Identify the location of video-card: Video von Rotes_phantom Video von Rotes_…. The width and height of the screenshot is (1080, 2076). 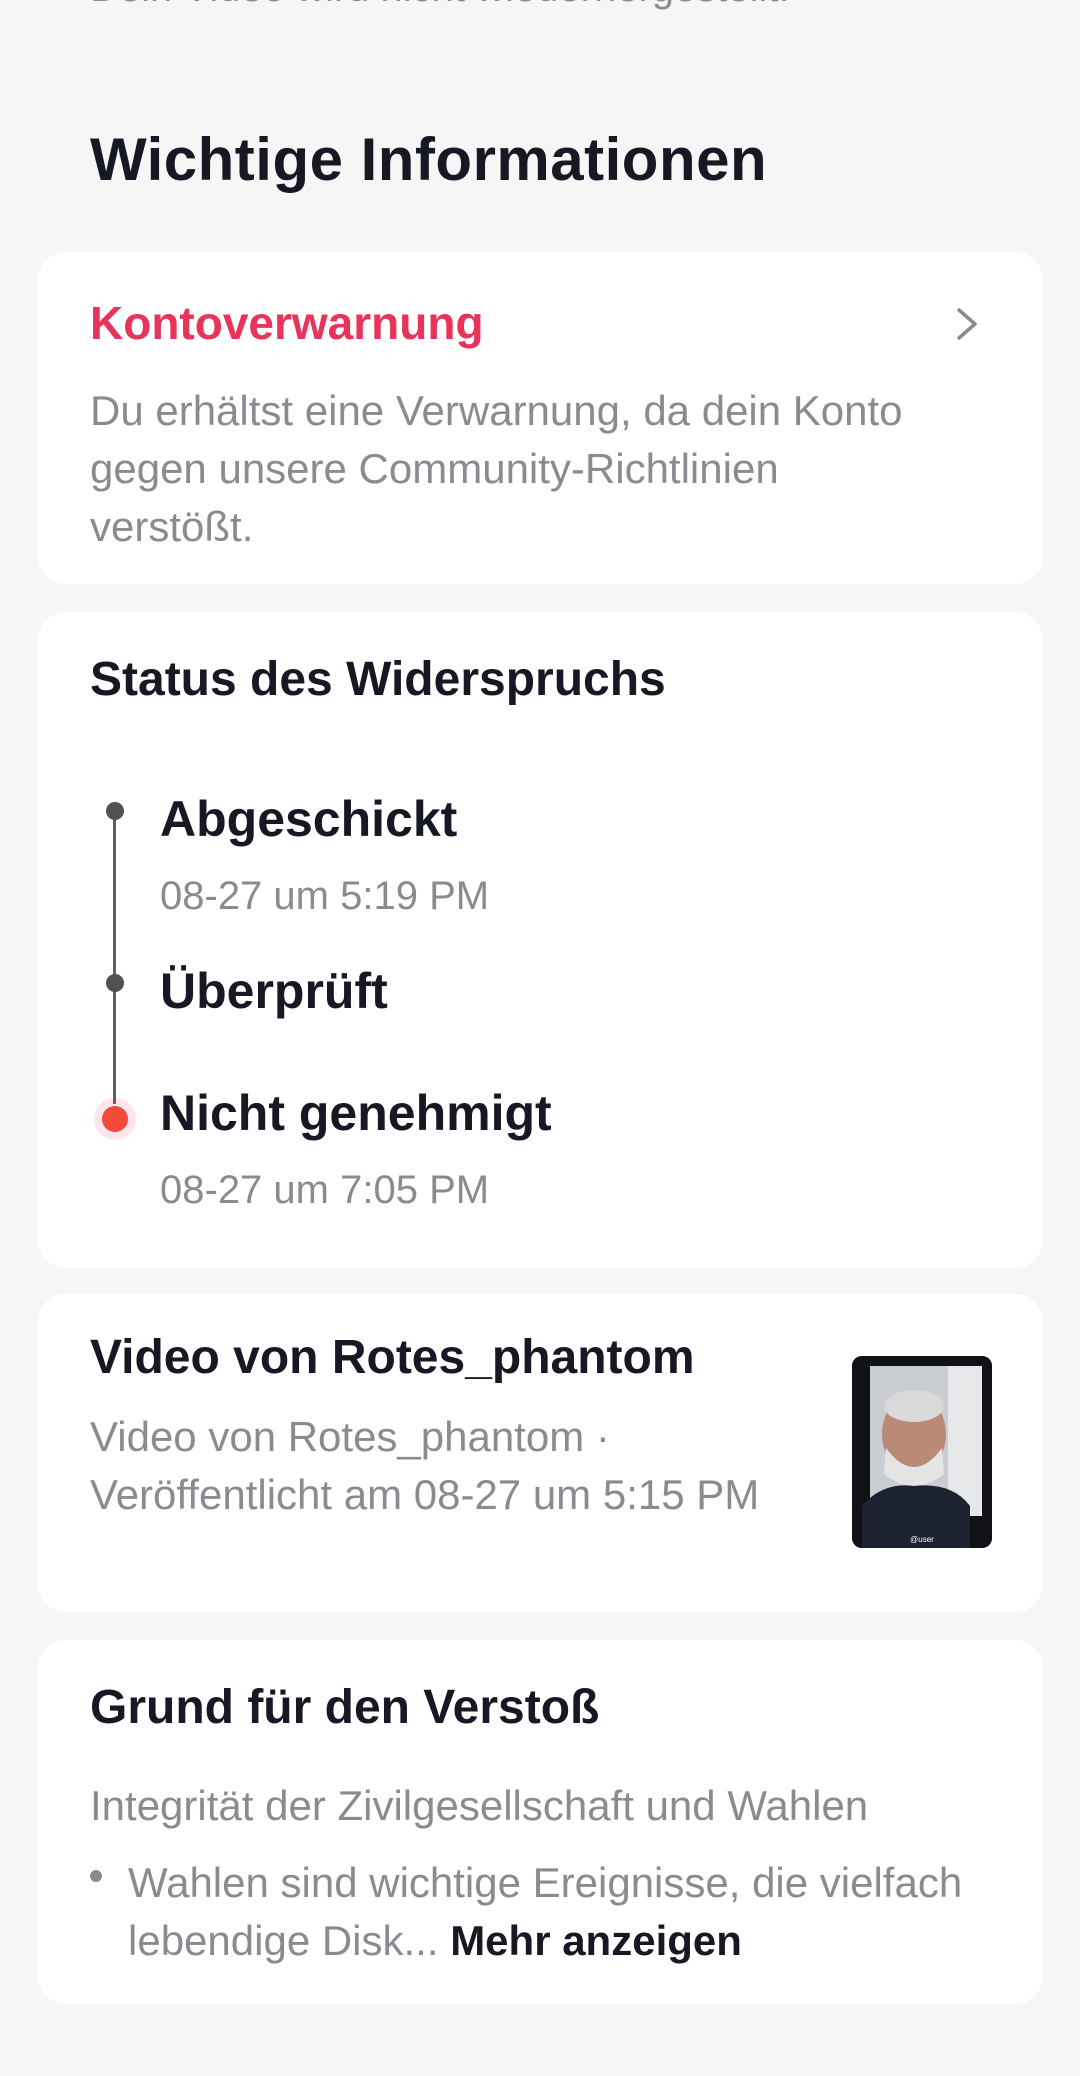
(540, 1453).